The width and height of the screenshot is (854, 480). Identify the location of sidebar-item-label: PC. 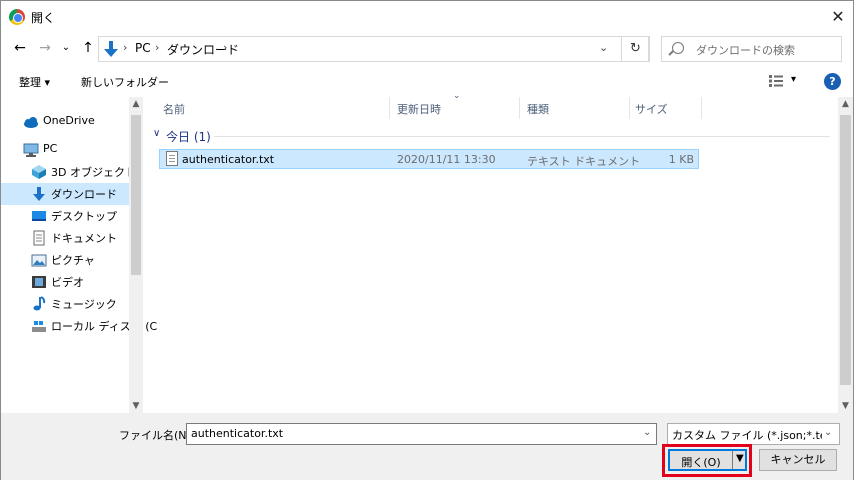
(50, 148).